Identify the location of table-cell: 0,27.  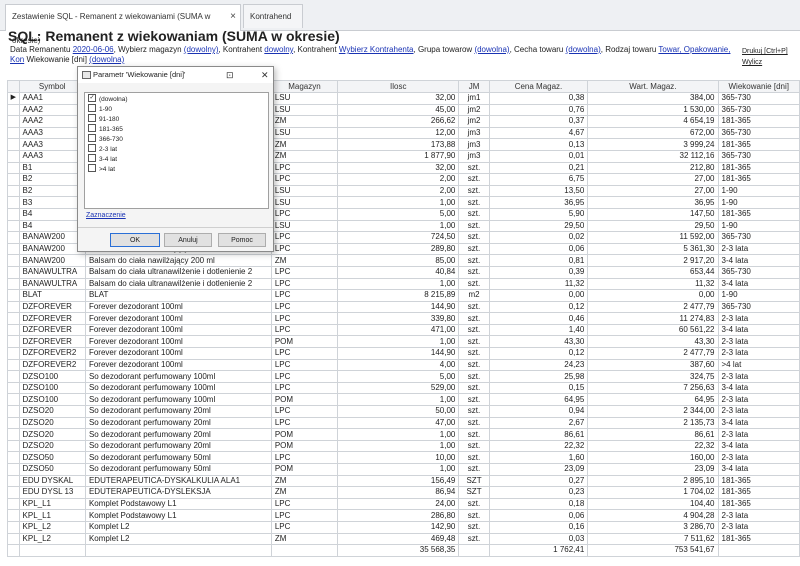
(538, 481).